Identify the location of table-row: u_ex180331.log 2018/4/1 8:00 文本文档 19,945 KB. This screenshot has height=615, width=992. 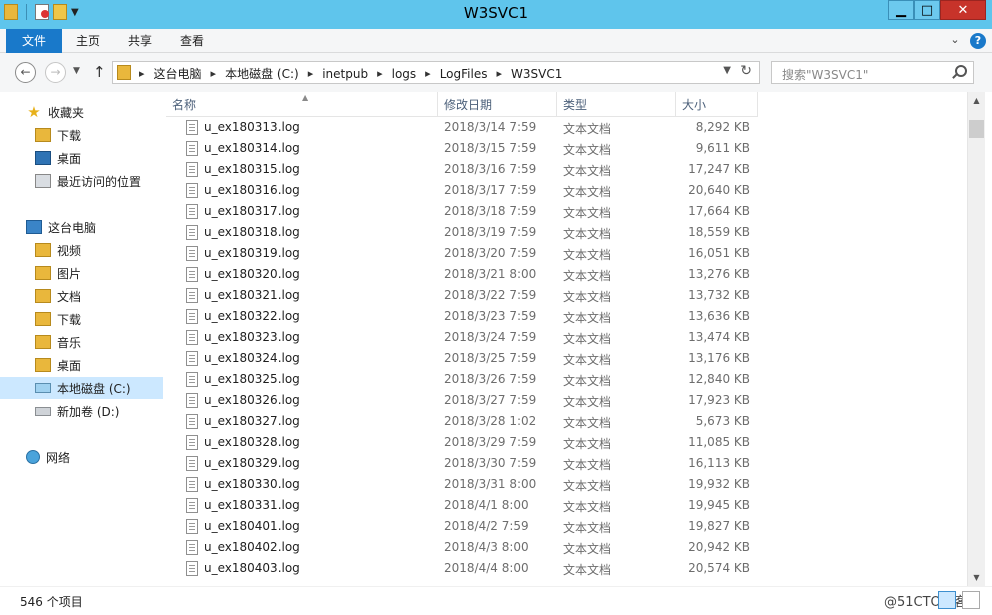
(462, 505).